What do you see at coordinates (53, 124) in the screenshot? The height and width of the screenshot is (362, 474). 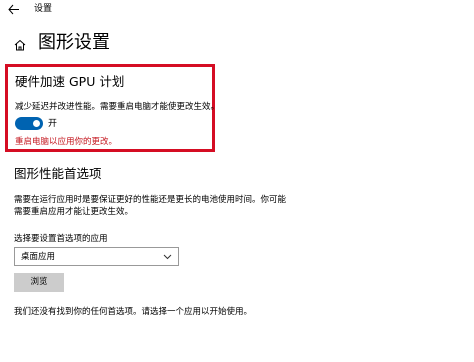 I see `toggle-state-label: 开` at bounding box center [53, 124].